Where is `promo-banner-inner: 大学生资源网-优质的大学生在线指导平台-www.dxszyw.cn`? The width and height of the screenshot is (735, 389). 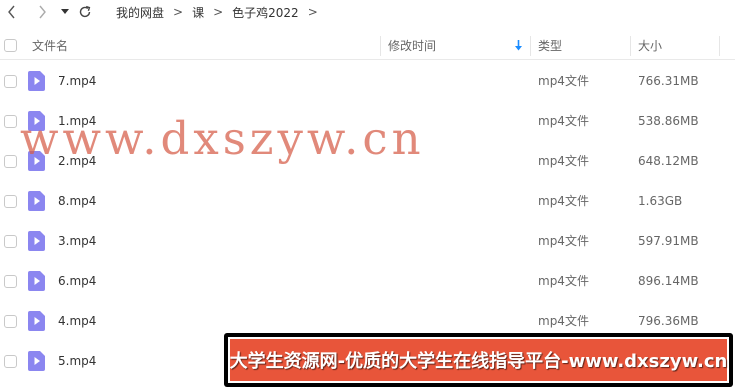 promo-banner-inner: 大学生资源网-优质的大学生在线指导平台-www.dxszyw.cn is located at coordinates (478, 360).